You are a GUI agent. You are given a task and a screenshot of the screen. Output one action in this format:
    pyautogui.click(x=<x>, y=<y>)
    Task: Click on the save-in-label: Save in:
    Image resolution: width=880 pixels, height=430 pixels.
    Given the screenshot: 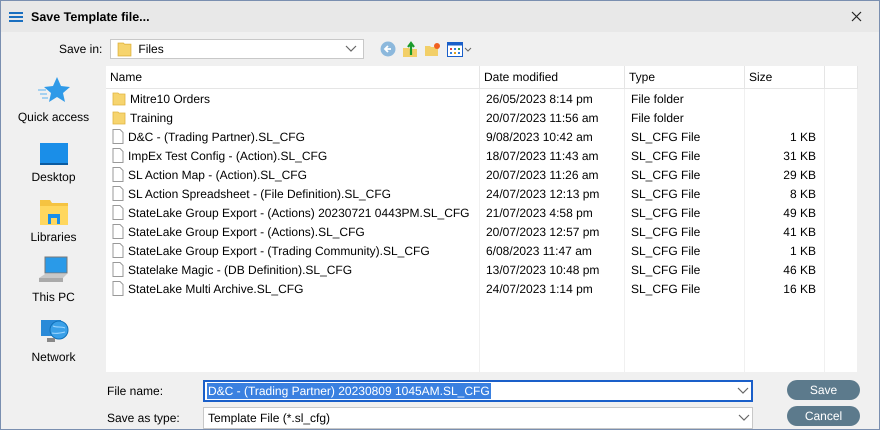 What is the action you would take?
    pyautogui.click(x=80, y=49)
    